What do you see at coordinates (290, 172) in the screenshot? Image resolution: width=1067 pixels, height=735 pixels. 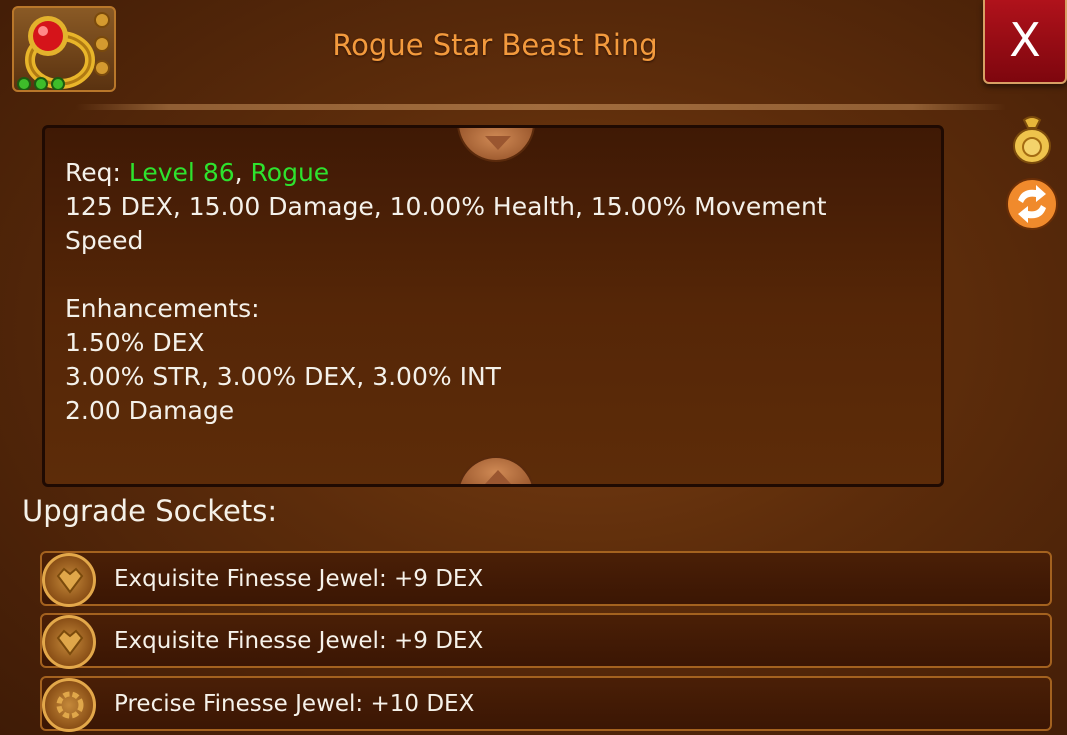 I see `req-class: Rogue` at bounding box center [290, 172].